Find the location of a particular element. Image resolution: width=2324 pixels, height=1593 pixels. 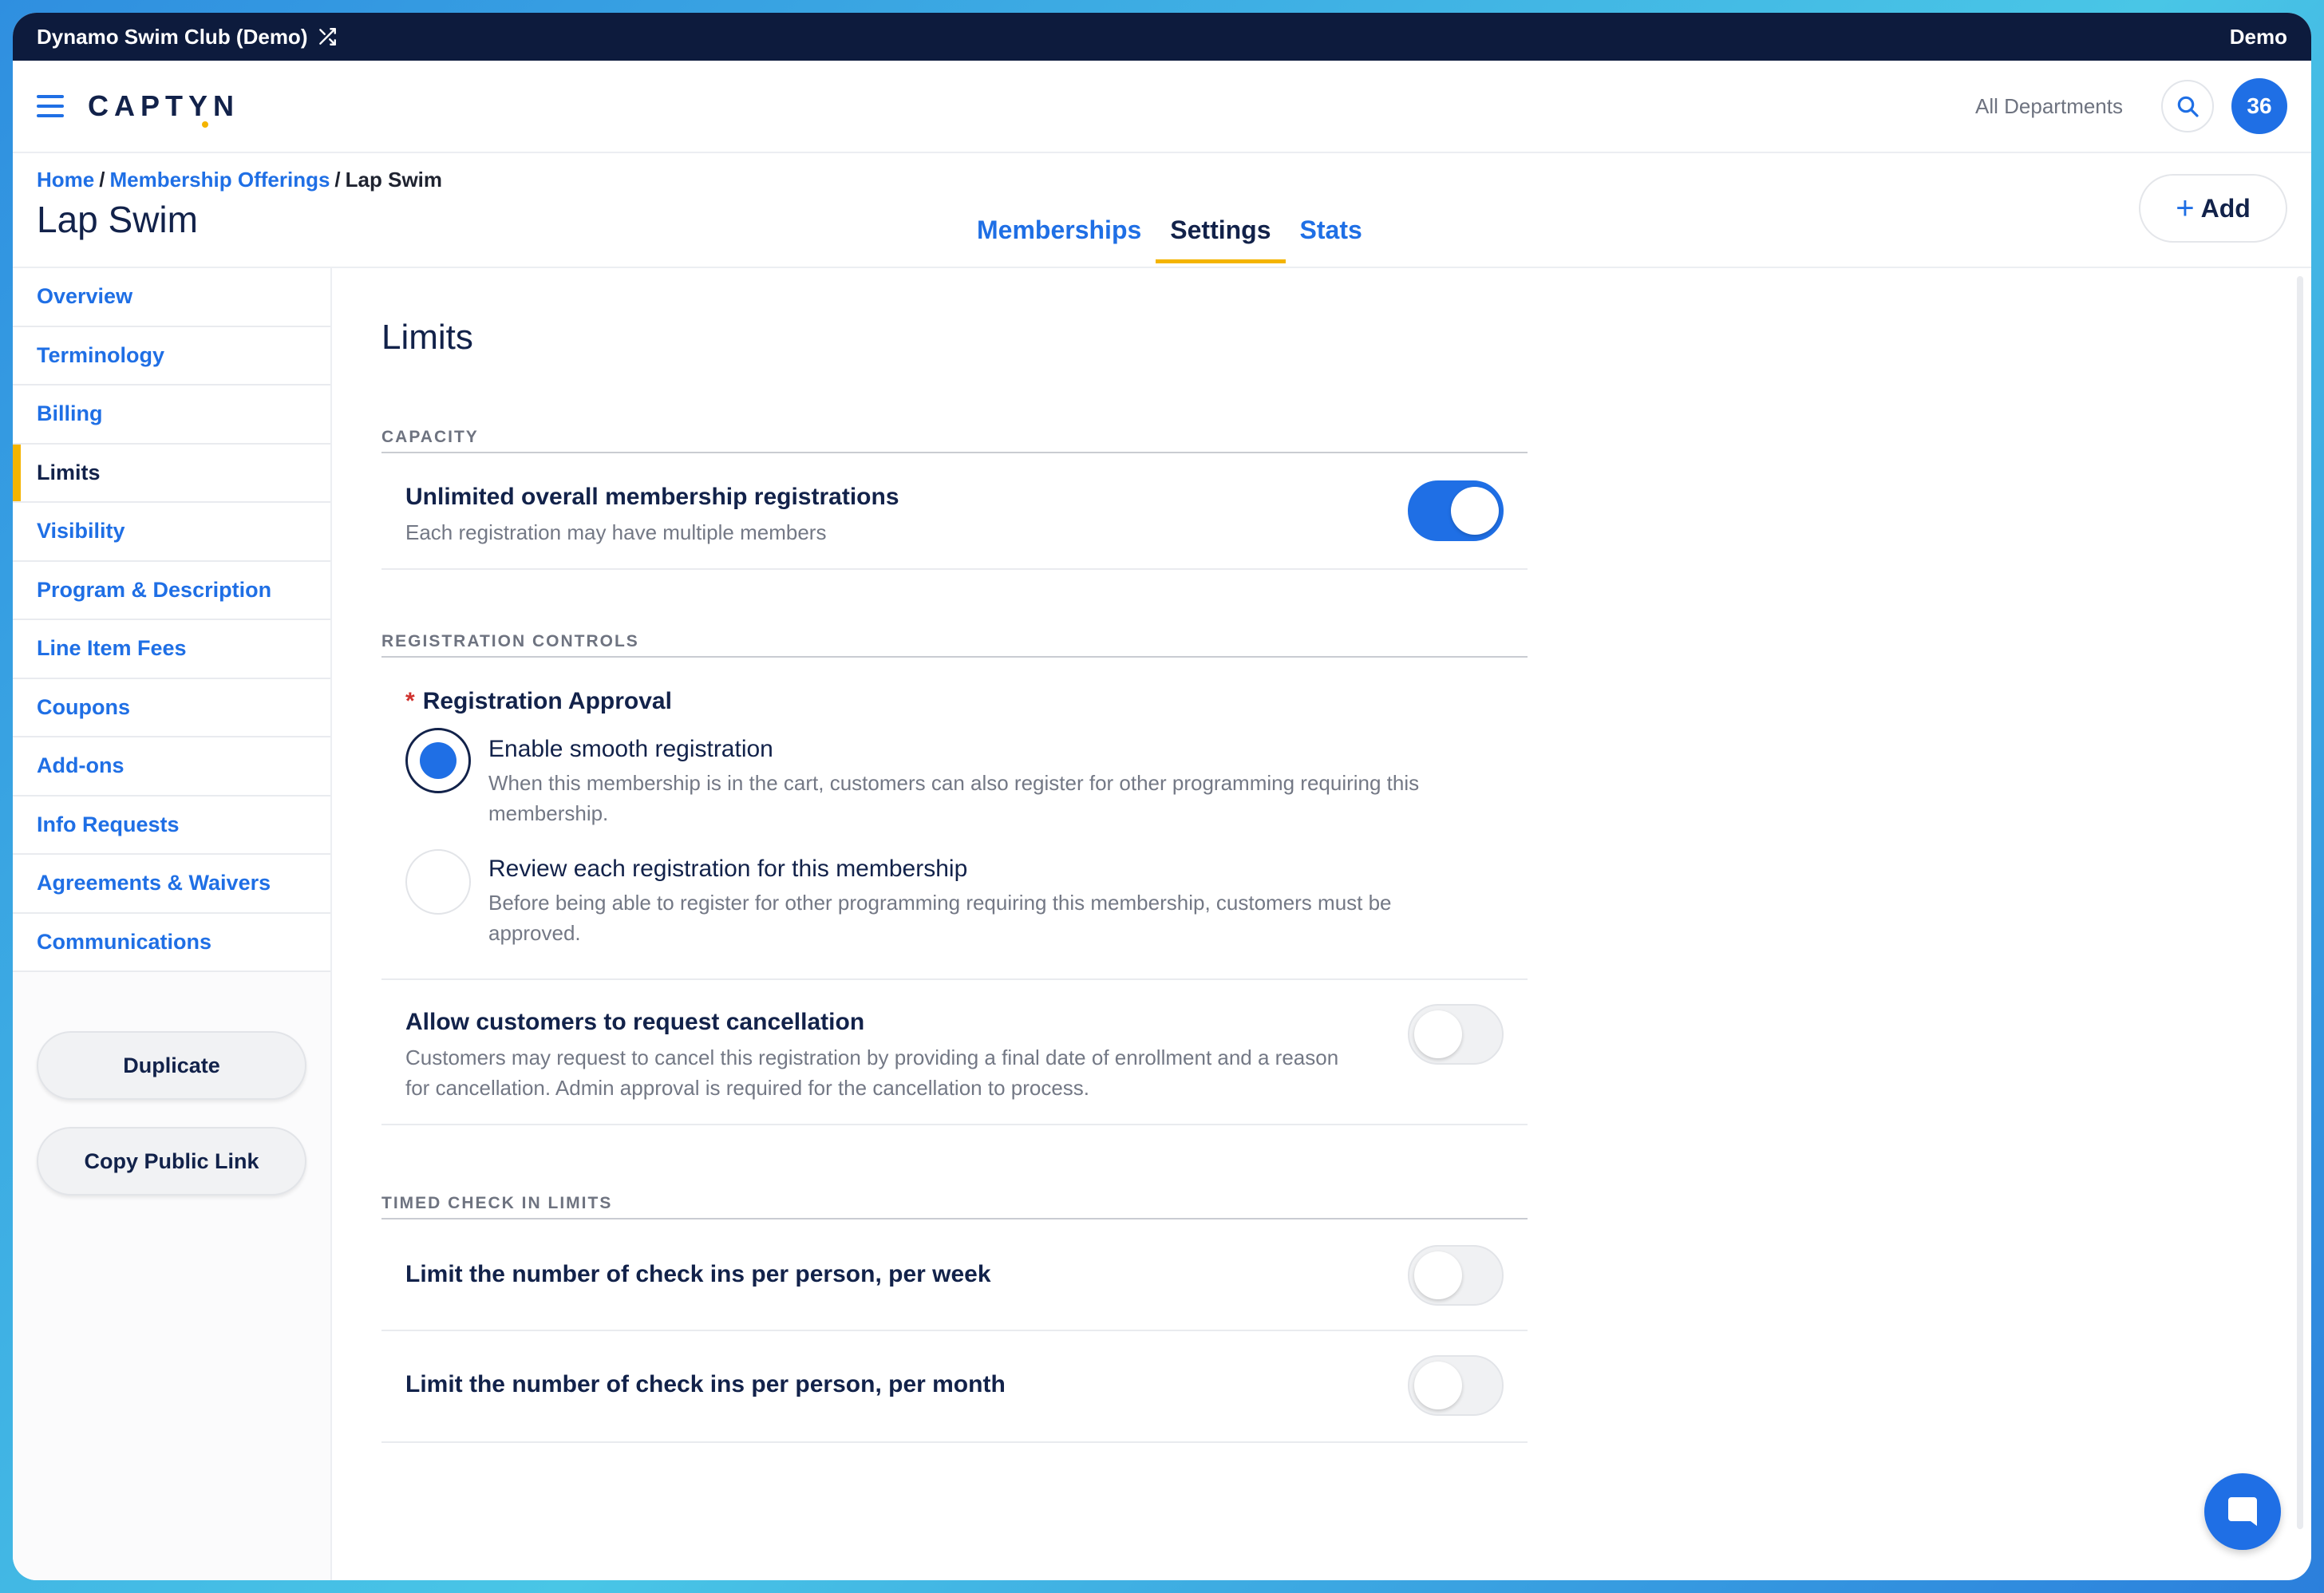

plus-icon: + is located at coordinates (2186, 208).